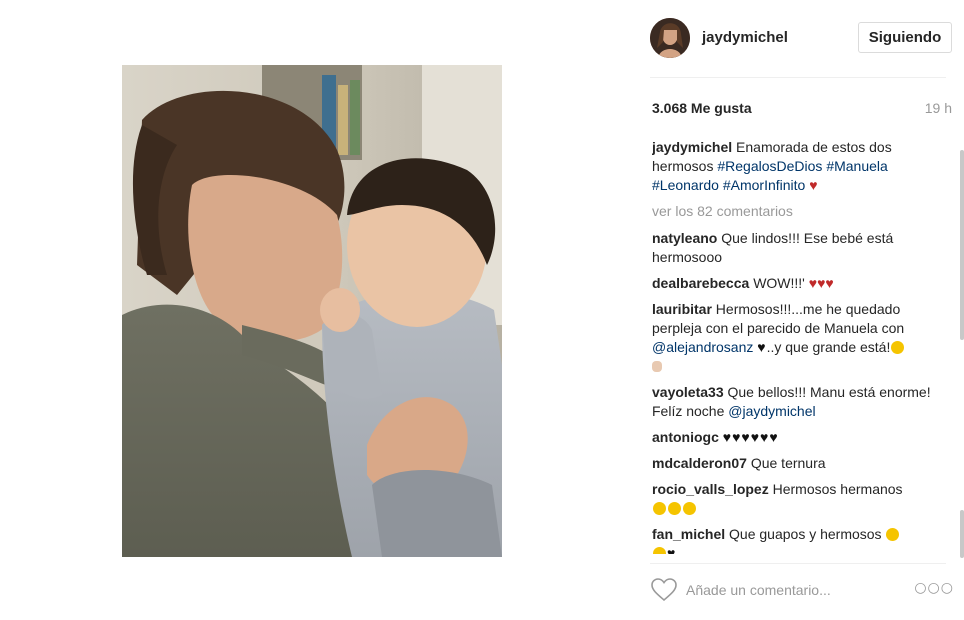 The width and height of the screenshot is (964, 620). I want to click on likes-count: 3.068 Me gusta, so click(702, 108).